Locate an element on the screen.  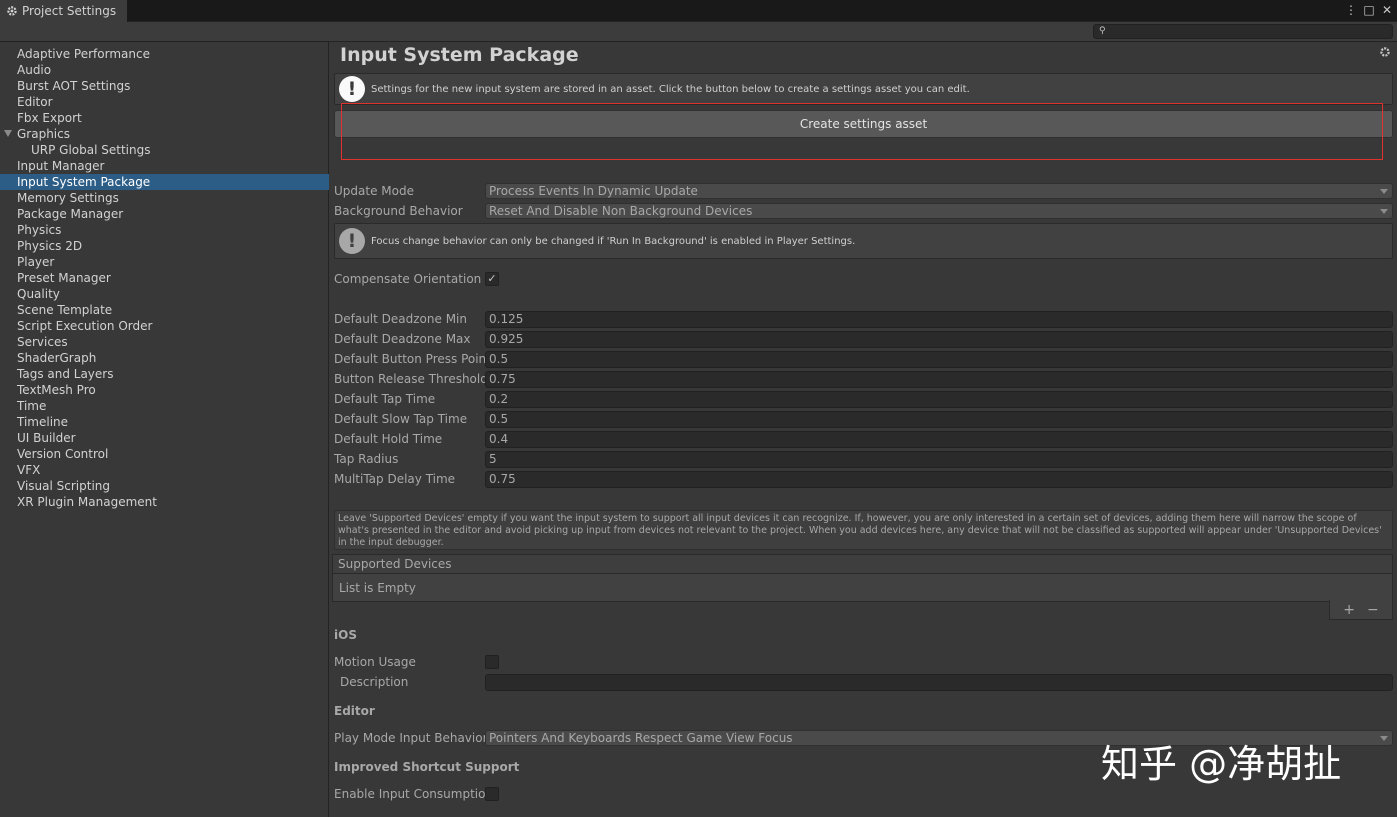
more-options-icon: ⋮ is located at coordinates (1351, 10).